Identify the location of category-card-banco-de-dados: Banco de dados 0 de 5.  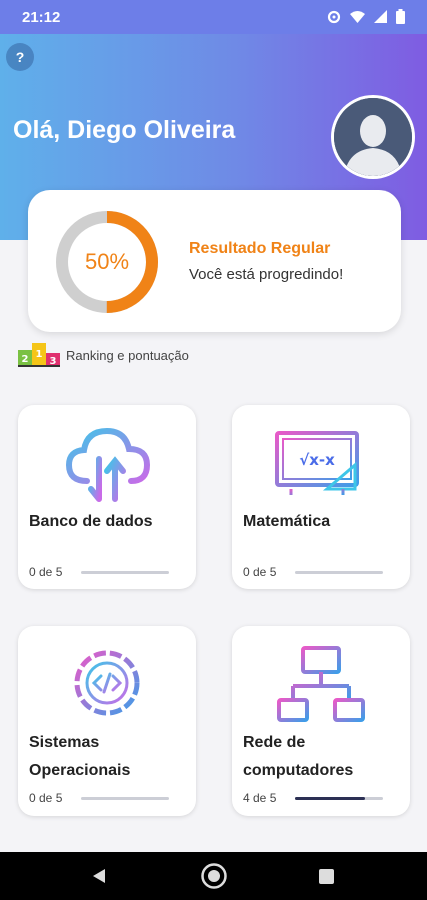
(107, 497).